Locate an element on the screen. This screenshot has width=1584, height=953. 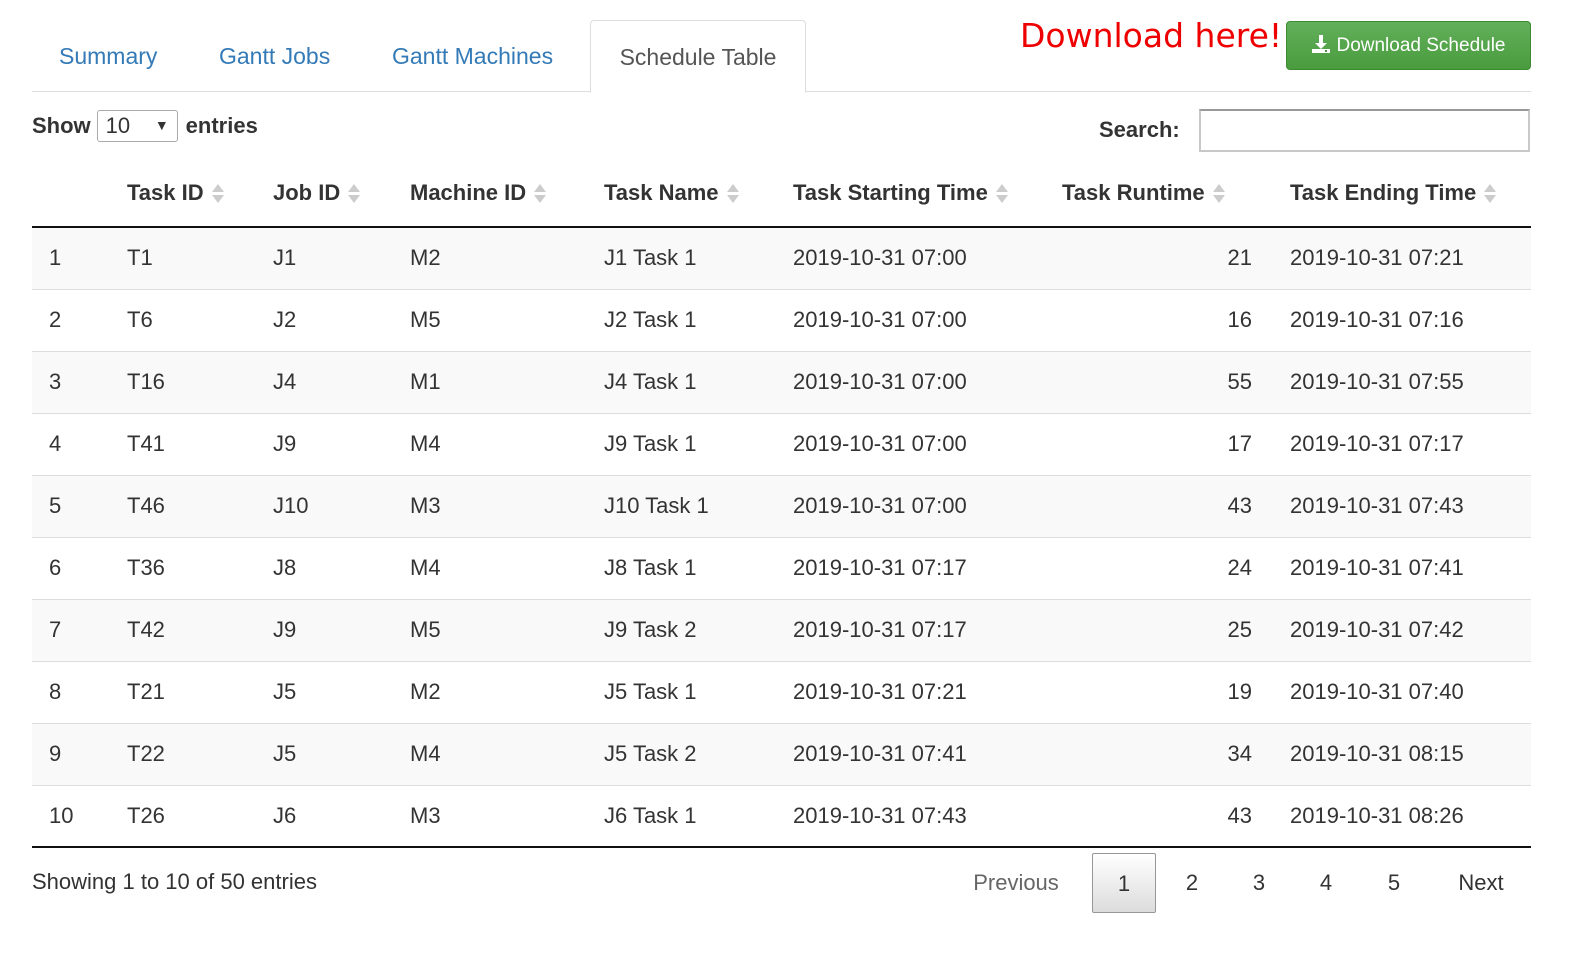
table-cell: J6 Task 1 is located at coordinates (680, 816).